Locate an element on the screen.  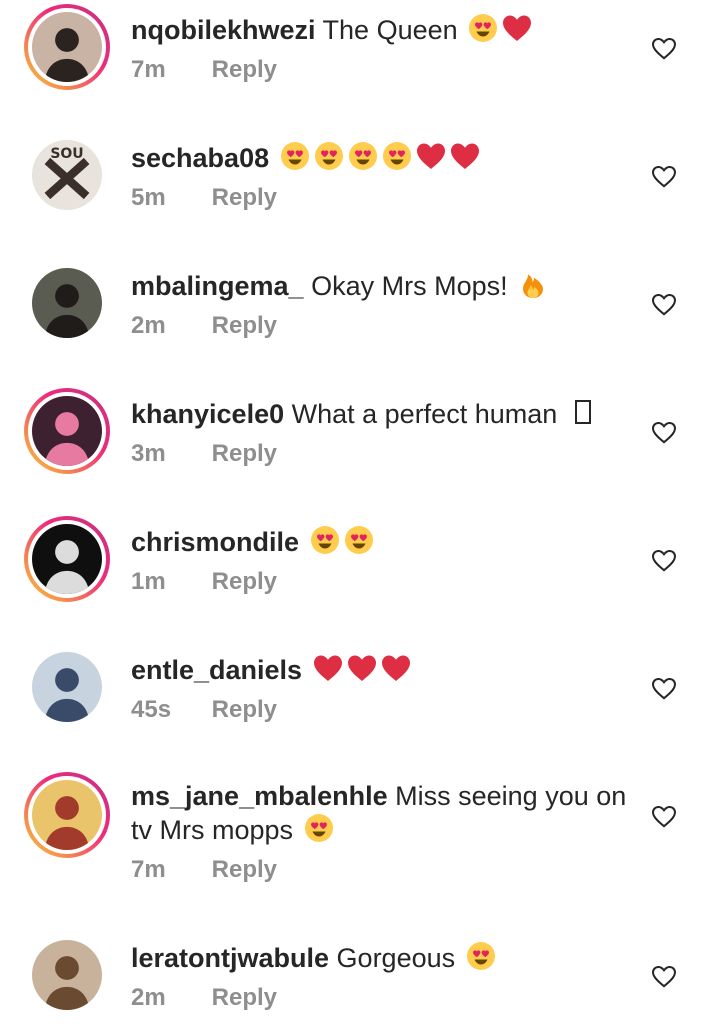
comment-text: Gorgeous is located at coordinates (396, 958).